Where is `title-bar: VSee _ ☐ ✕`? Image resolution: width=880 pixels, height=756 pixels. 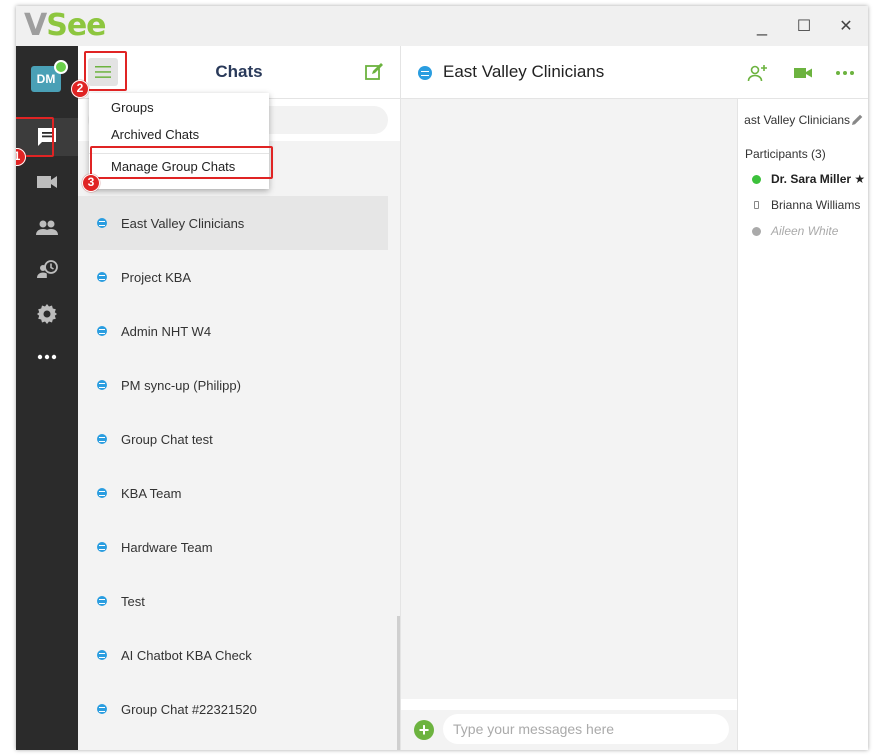
title-bar: VSee _ ☐ ✕ is located at coordinates (442, 26).